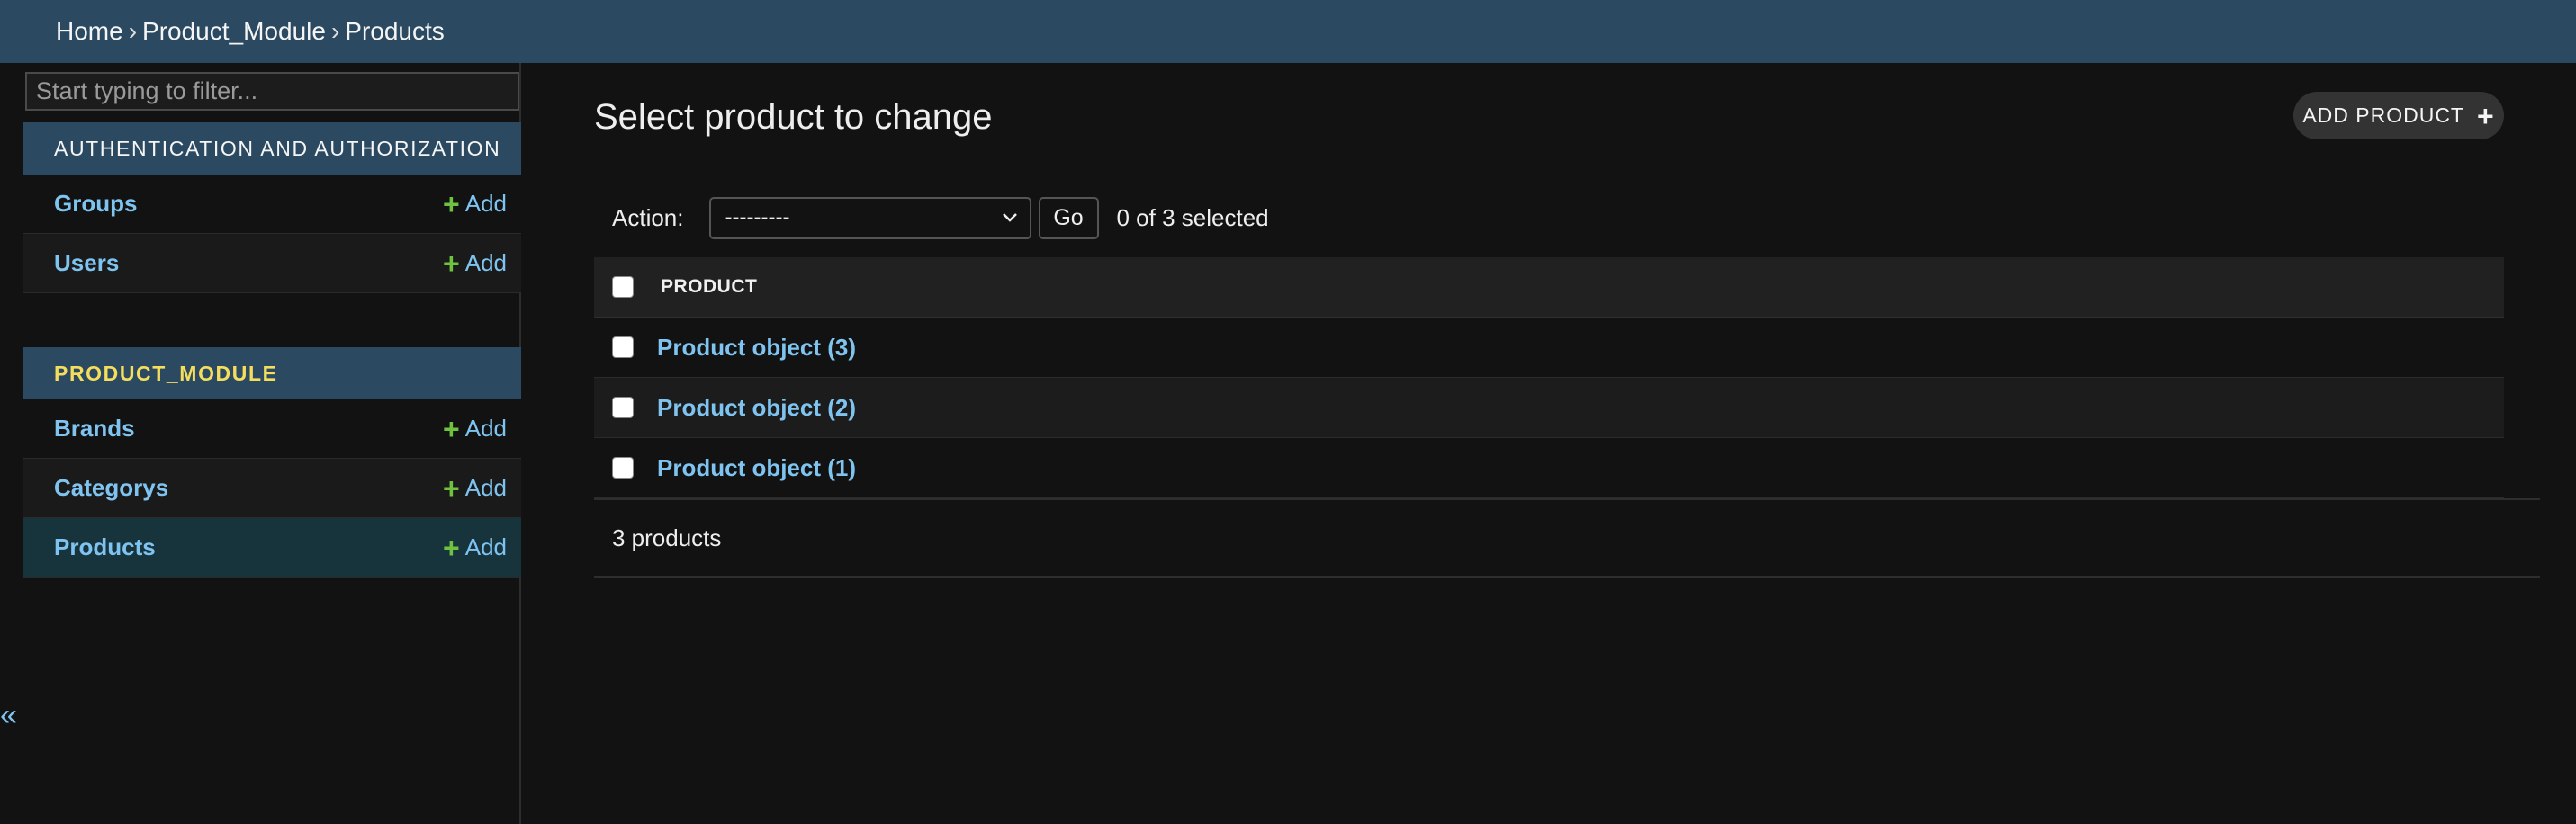 The width and height of the screenshot is (2576, 824). What do you see at coordinates (757, 217) in the screenshot?
I see `action-select-value: ---------` at bounding box center [757, 217].